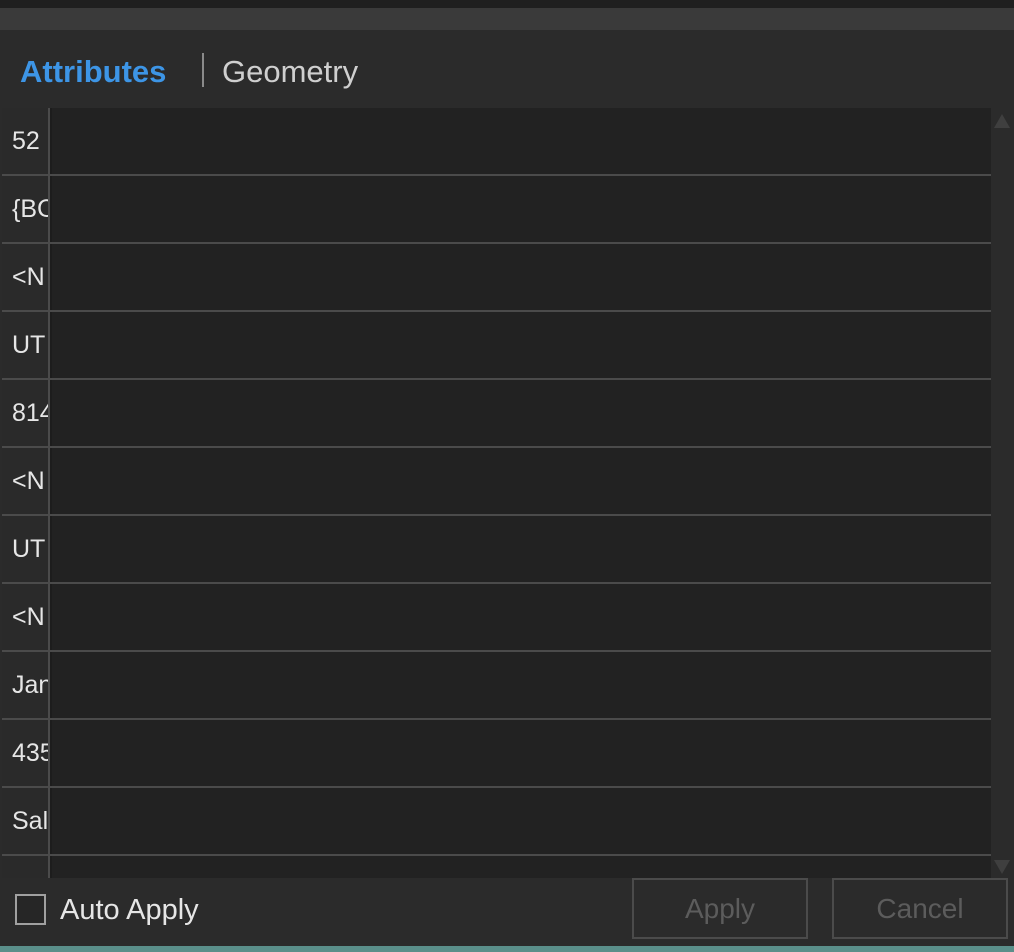 This screenshot has width=1014, height=952. What do you see at coordinates (129, 910) in the screenshot?
I see `auto-apply-label: Auto Apply` at bounding box center [129, 910].